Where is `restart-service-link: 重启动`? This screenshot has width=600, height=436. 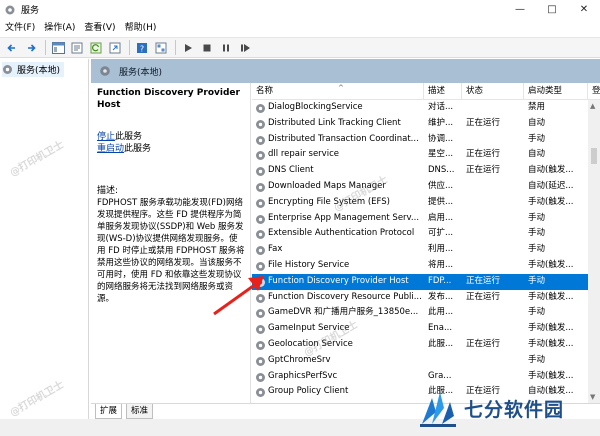
restart-service-link: 重启动 is located at coordinates (110, 149).